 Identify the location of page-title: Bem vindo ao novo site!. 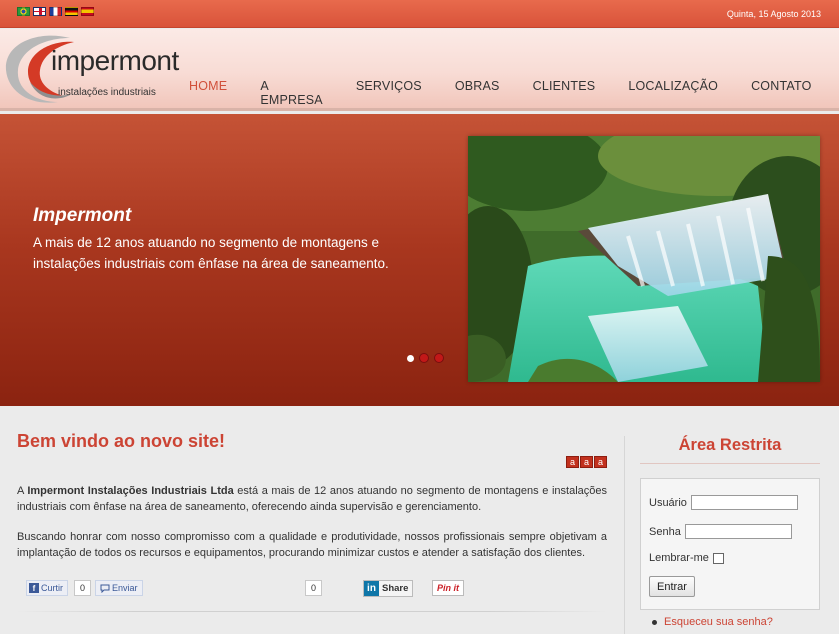
(121, 441).